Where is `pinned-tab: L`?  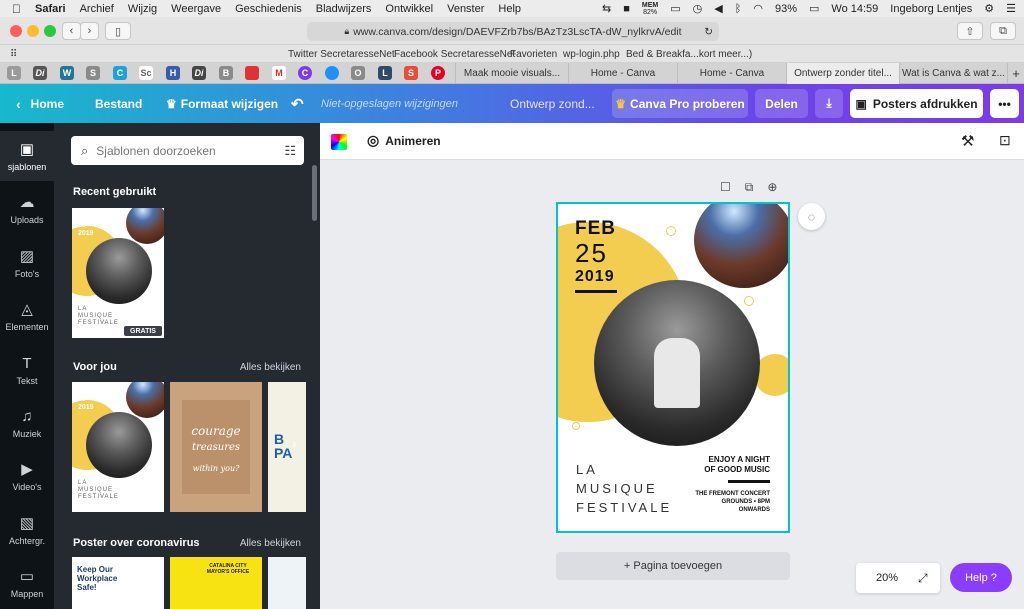
pinned-tab: L is located at coordinates (14, 73).